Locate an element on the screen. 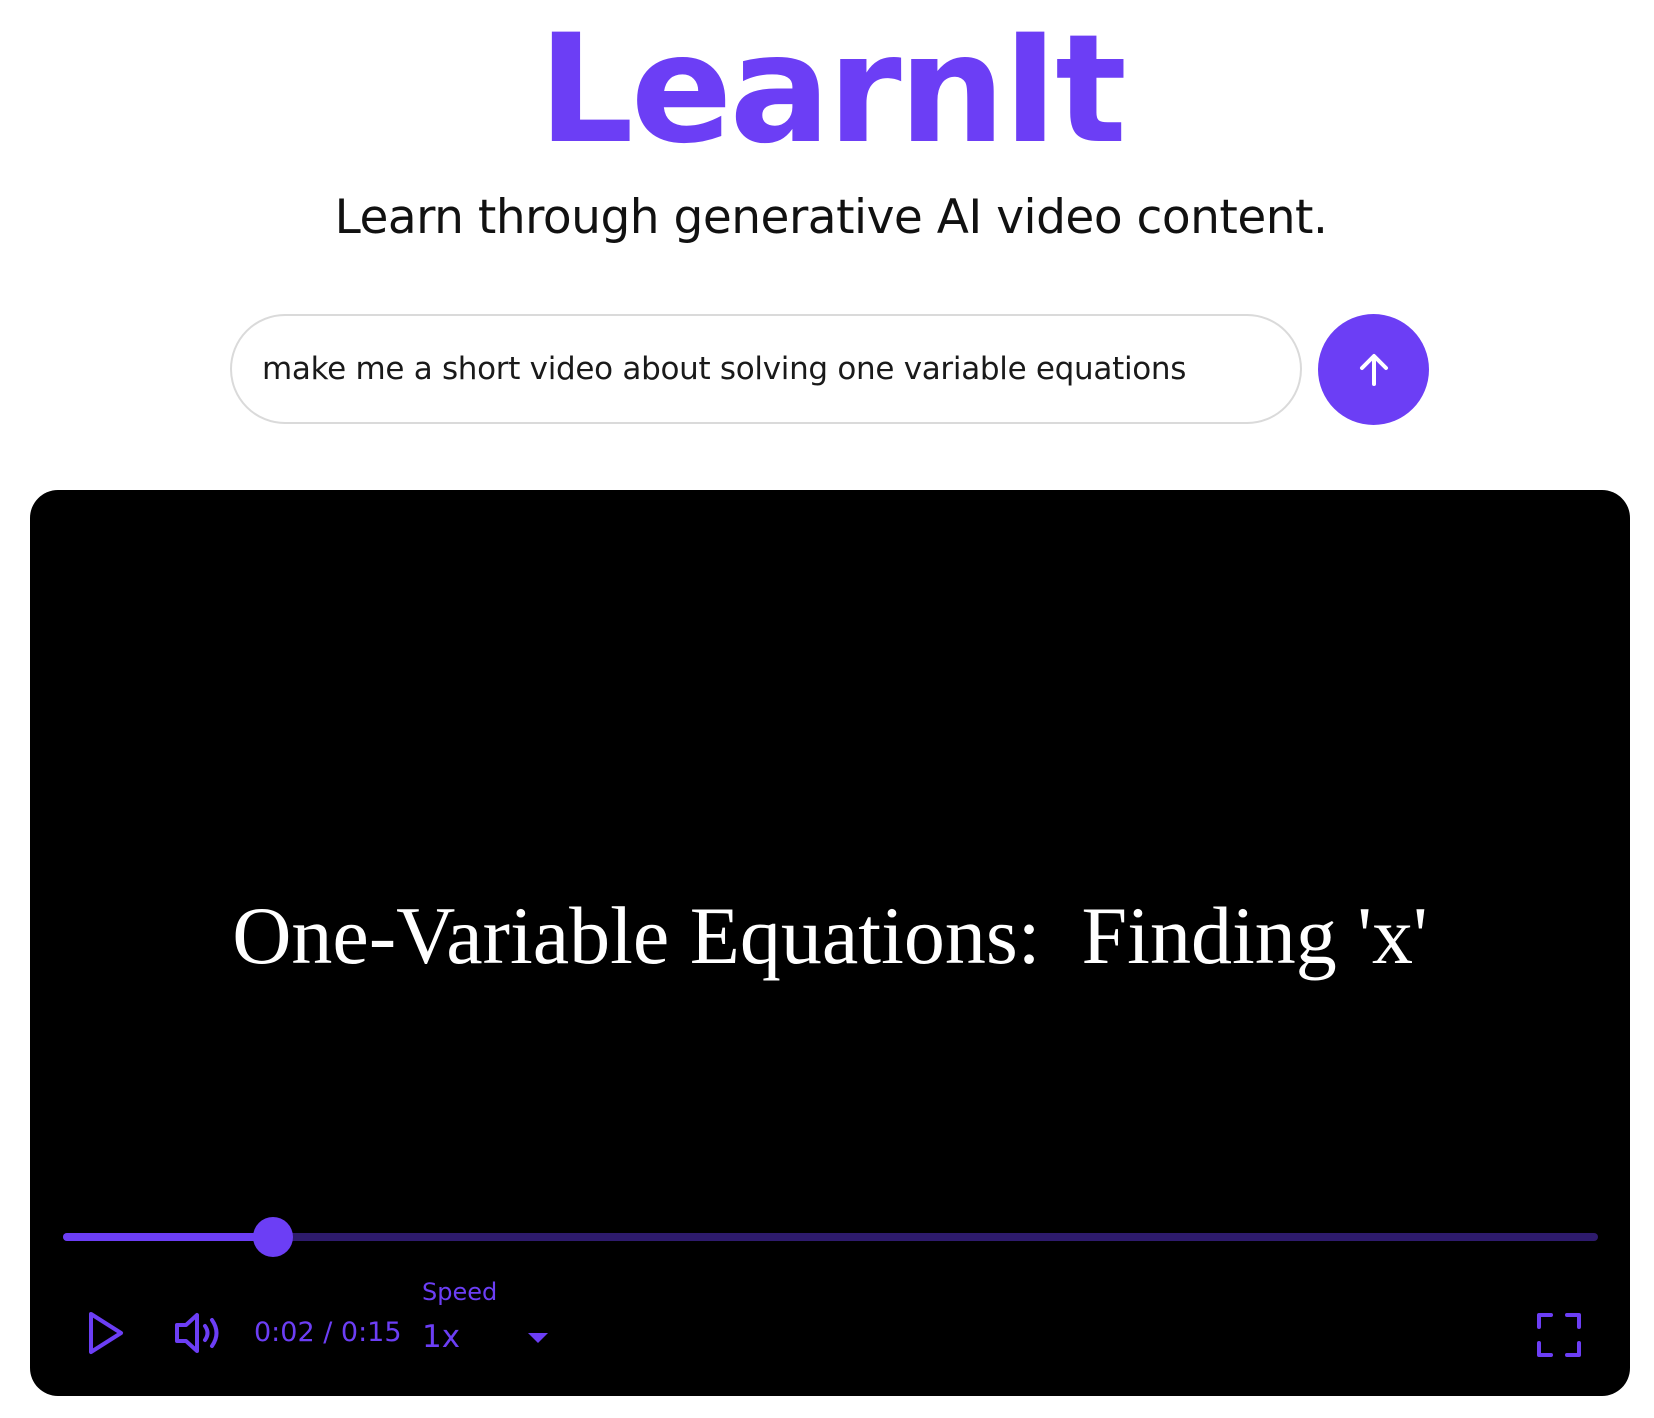 This screenshot has width=1654, height=1418. app-title: LearnIt is located at coordinates (832, 90).